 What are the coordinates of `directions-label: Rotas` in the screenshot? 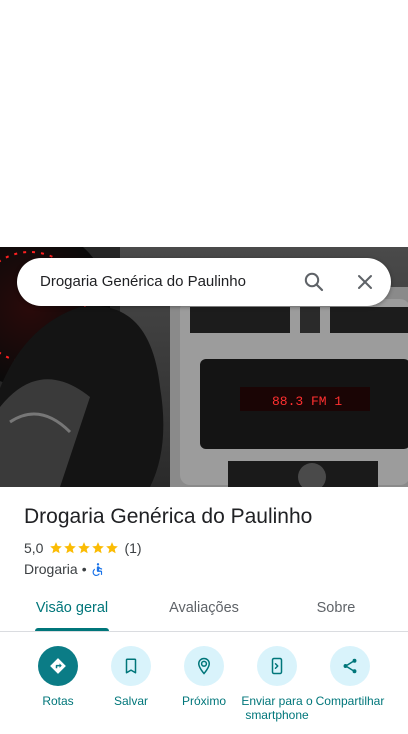 It's located at (58, 701).